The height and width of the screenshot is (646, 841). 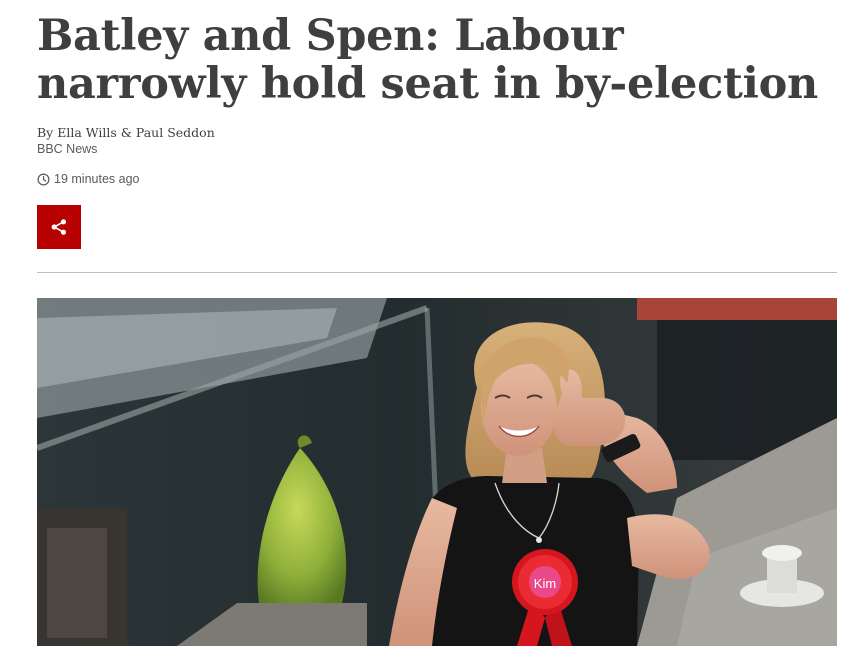 I want to click on article-source: BBC News, so click(x=67, y=149).